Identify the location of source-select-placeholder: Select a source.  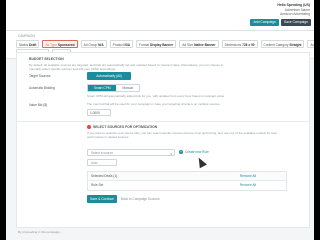
(102, 153).